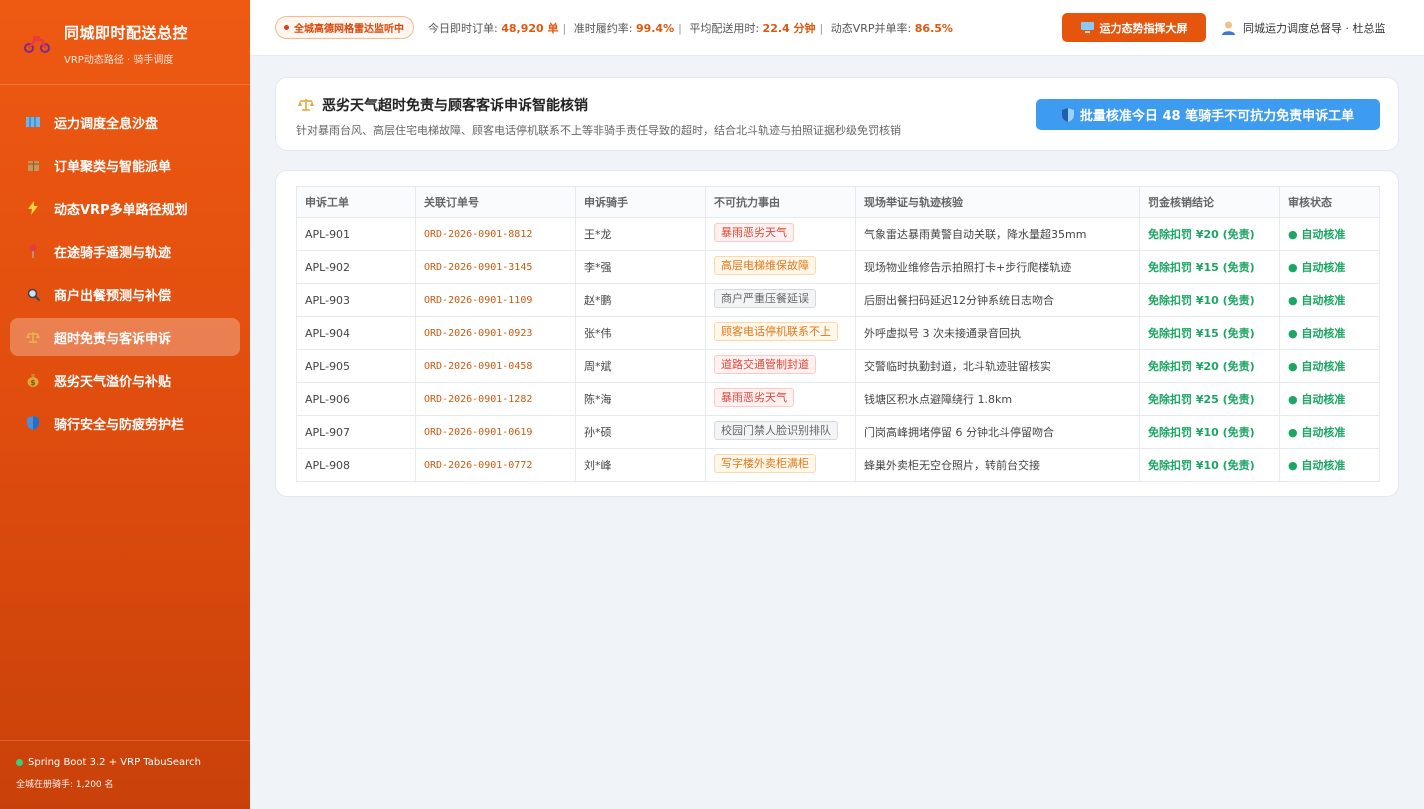 This screenshot has height=809, width=1424. Describe the element at coordinates (113, 296) in the screenshot. I see `sidebar-item-label: 商户出餐预测与补偿` at that location.